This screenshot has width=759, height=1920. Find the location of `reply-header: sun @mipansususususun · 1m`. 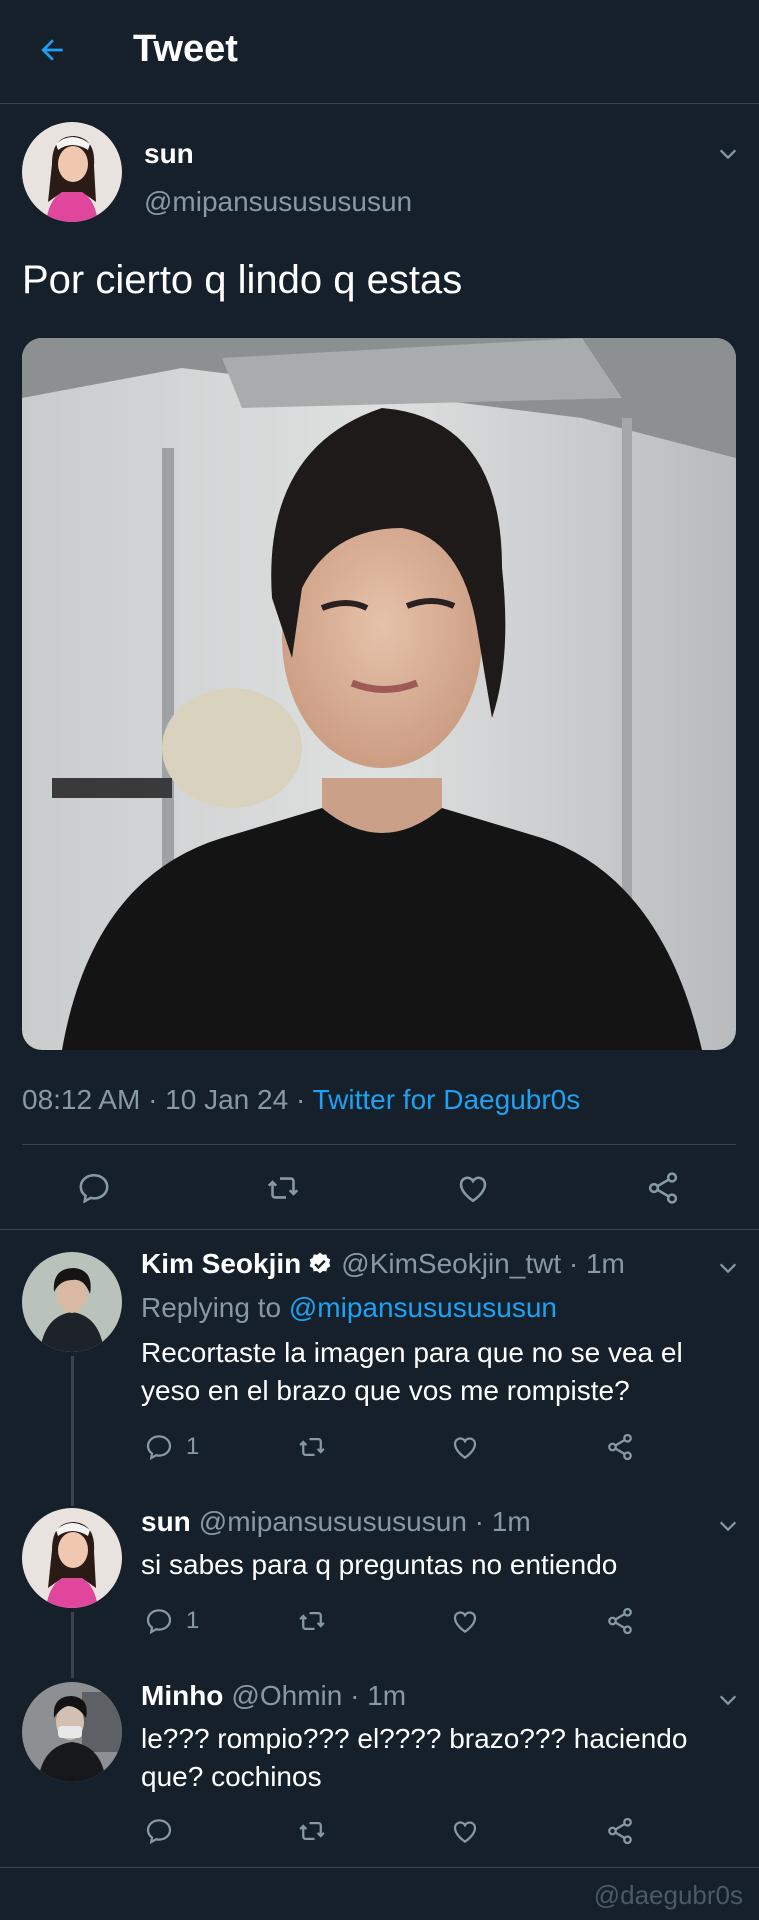

reply-header: sun @mipansususususun · 1m is located at coordinates (336, 1522).